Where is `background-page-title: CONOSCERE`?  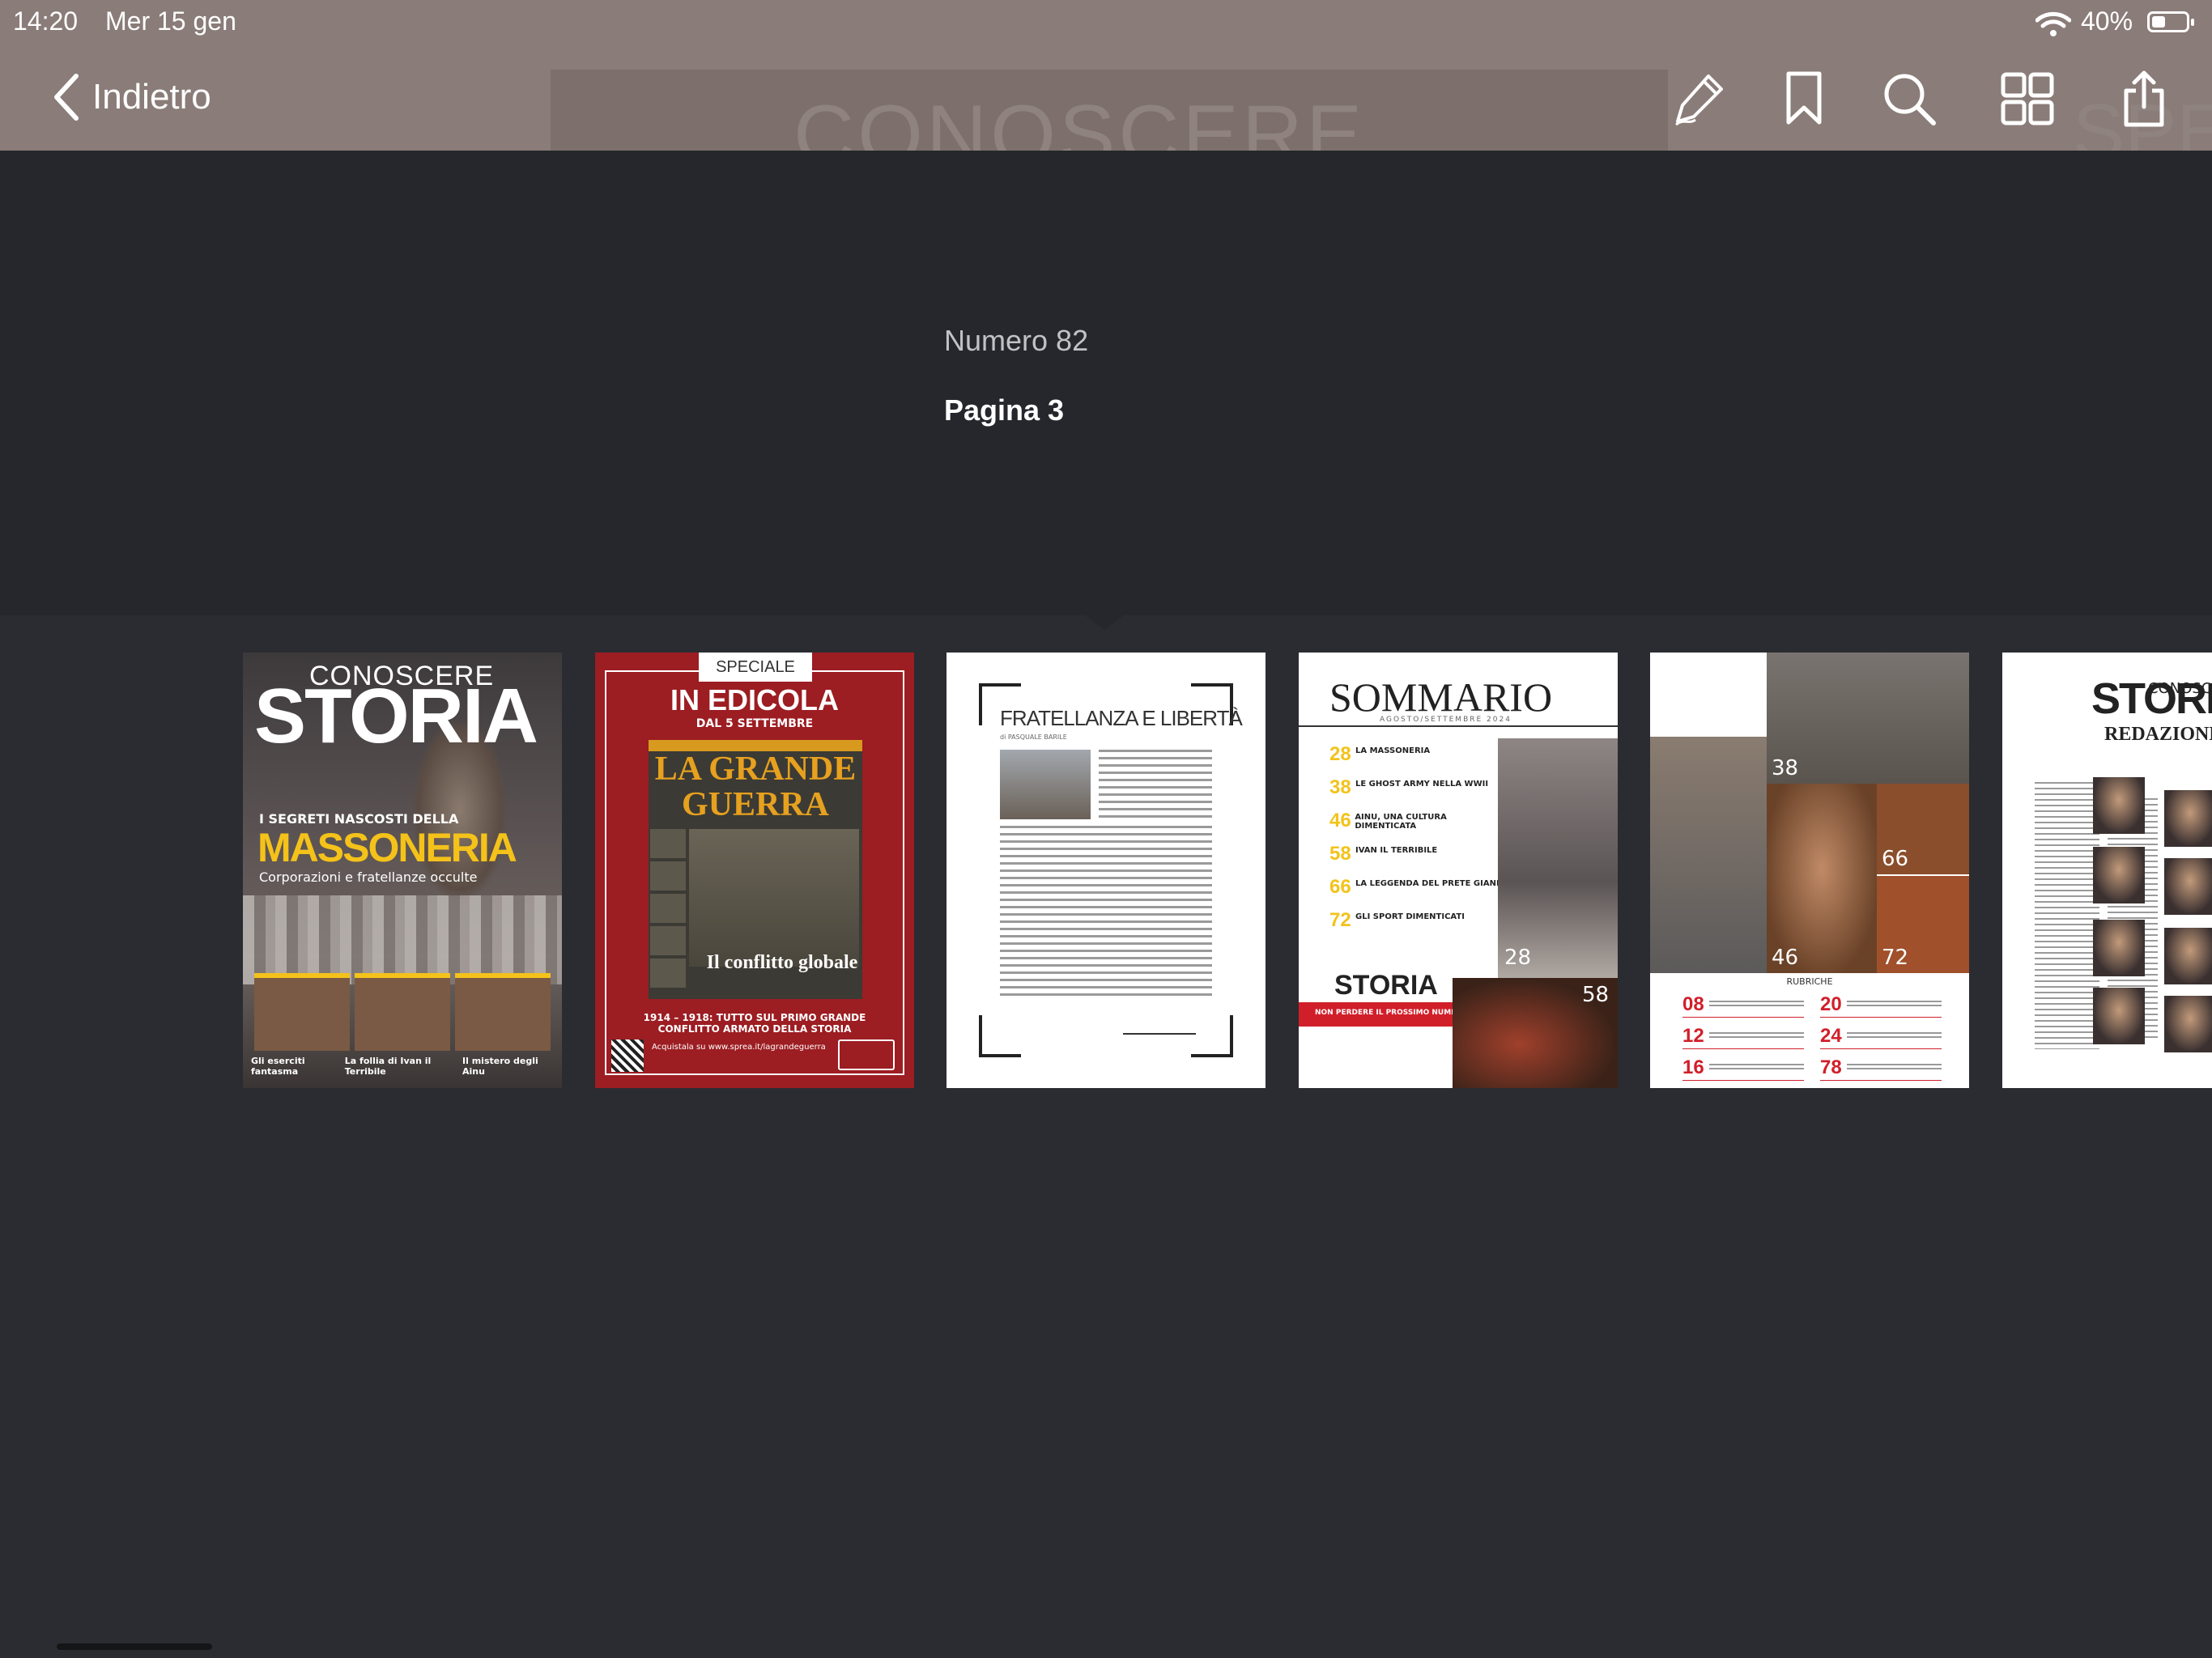
background-page-title: CONOSCERE is located at coordinates (1079, 119).